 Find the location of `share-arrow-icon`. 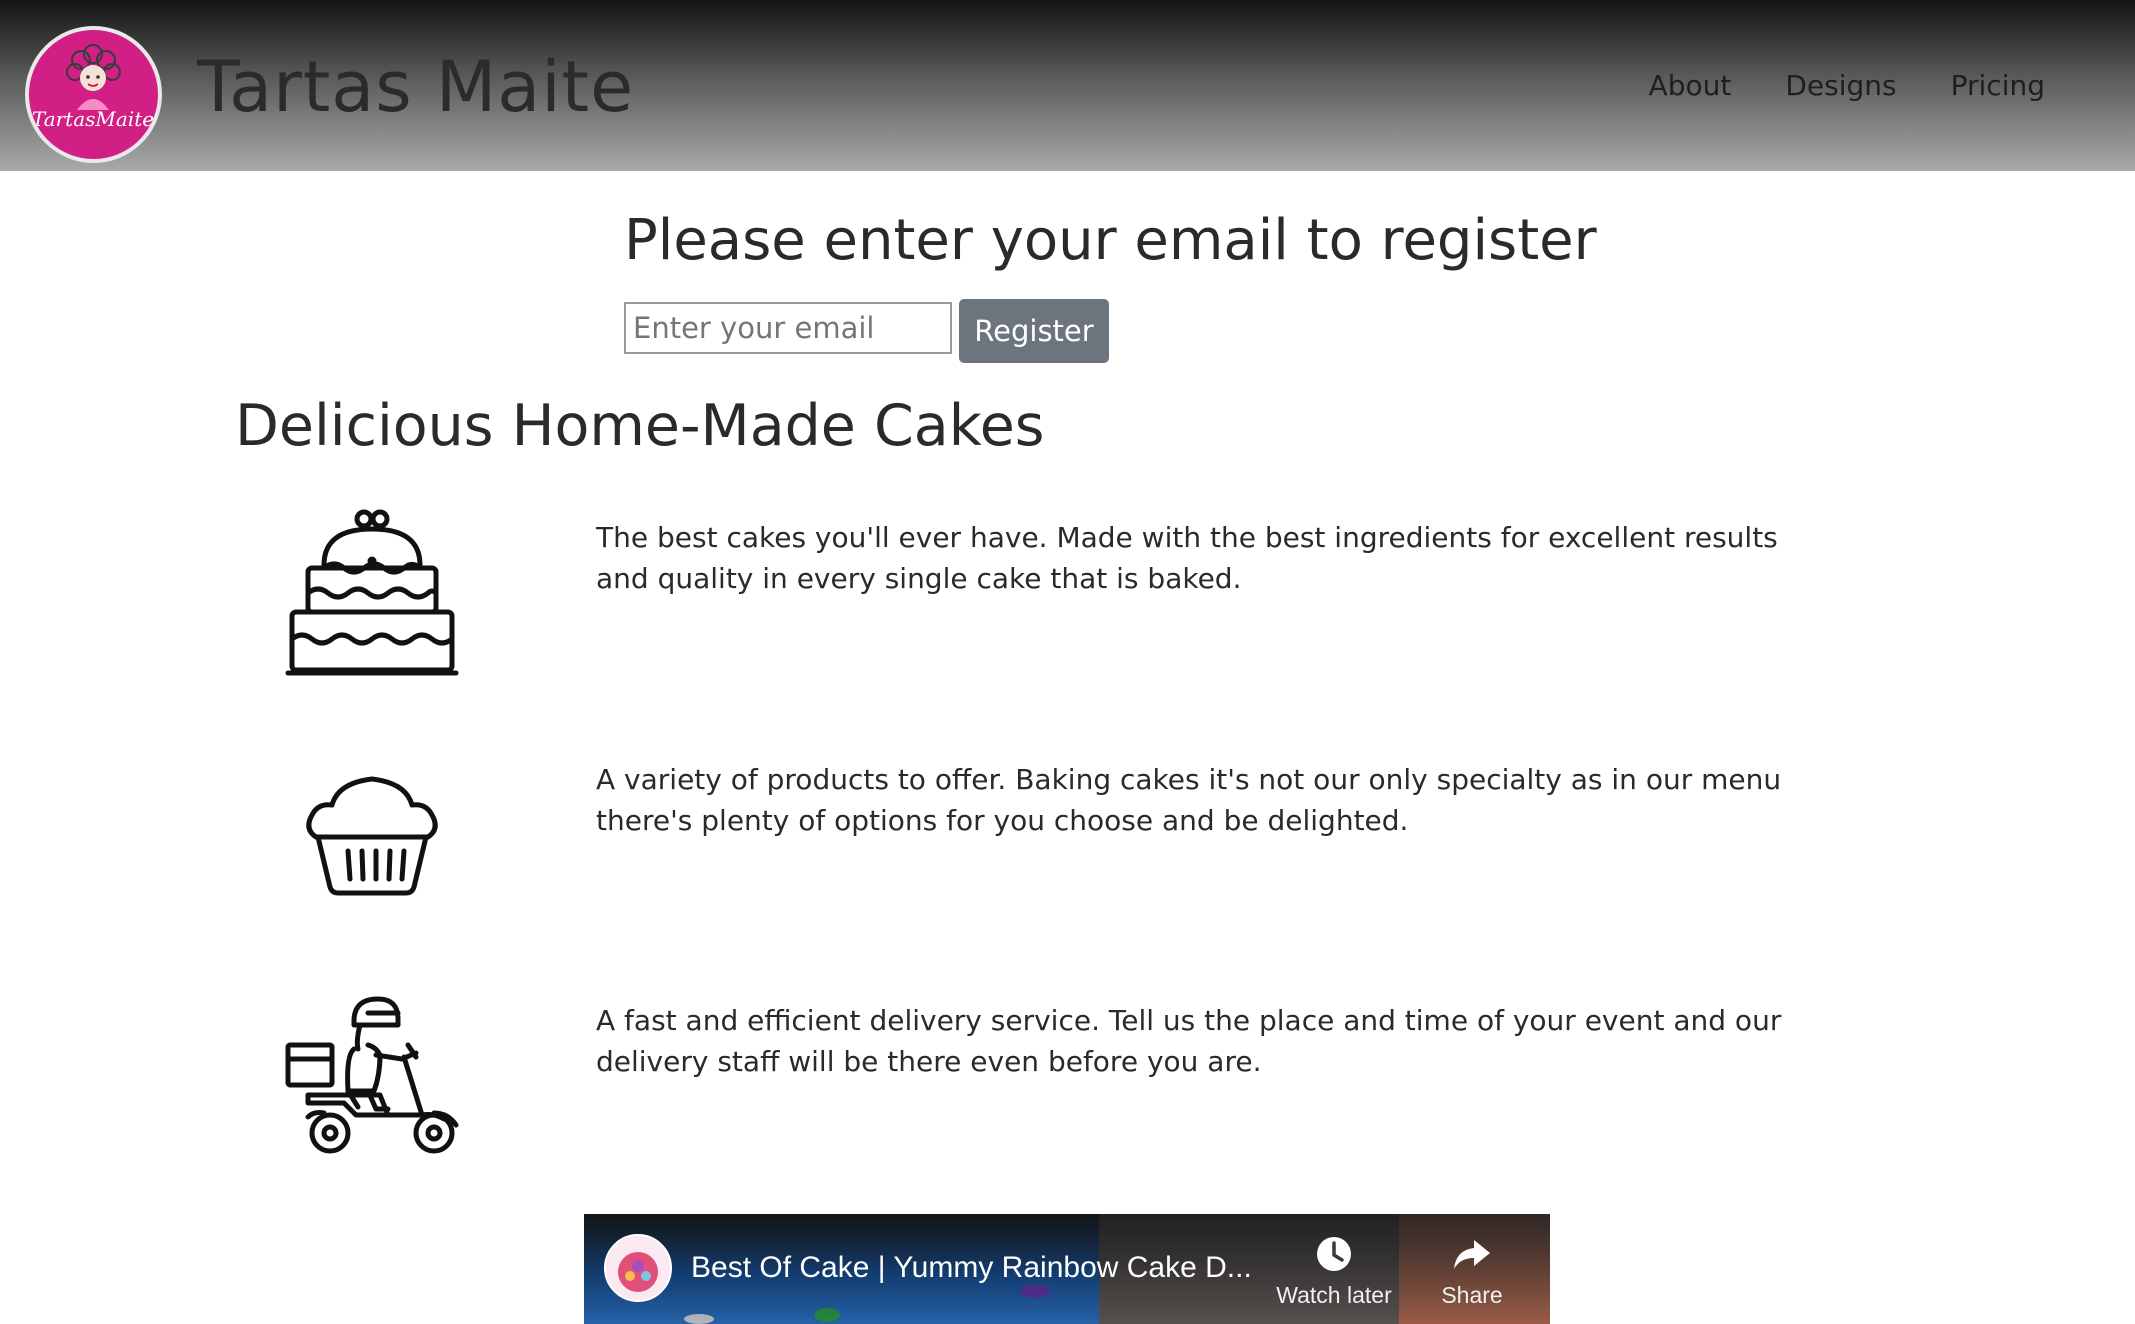

share-arrow-icon is located at coordinates (1472, 1254).